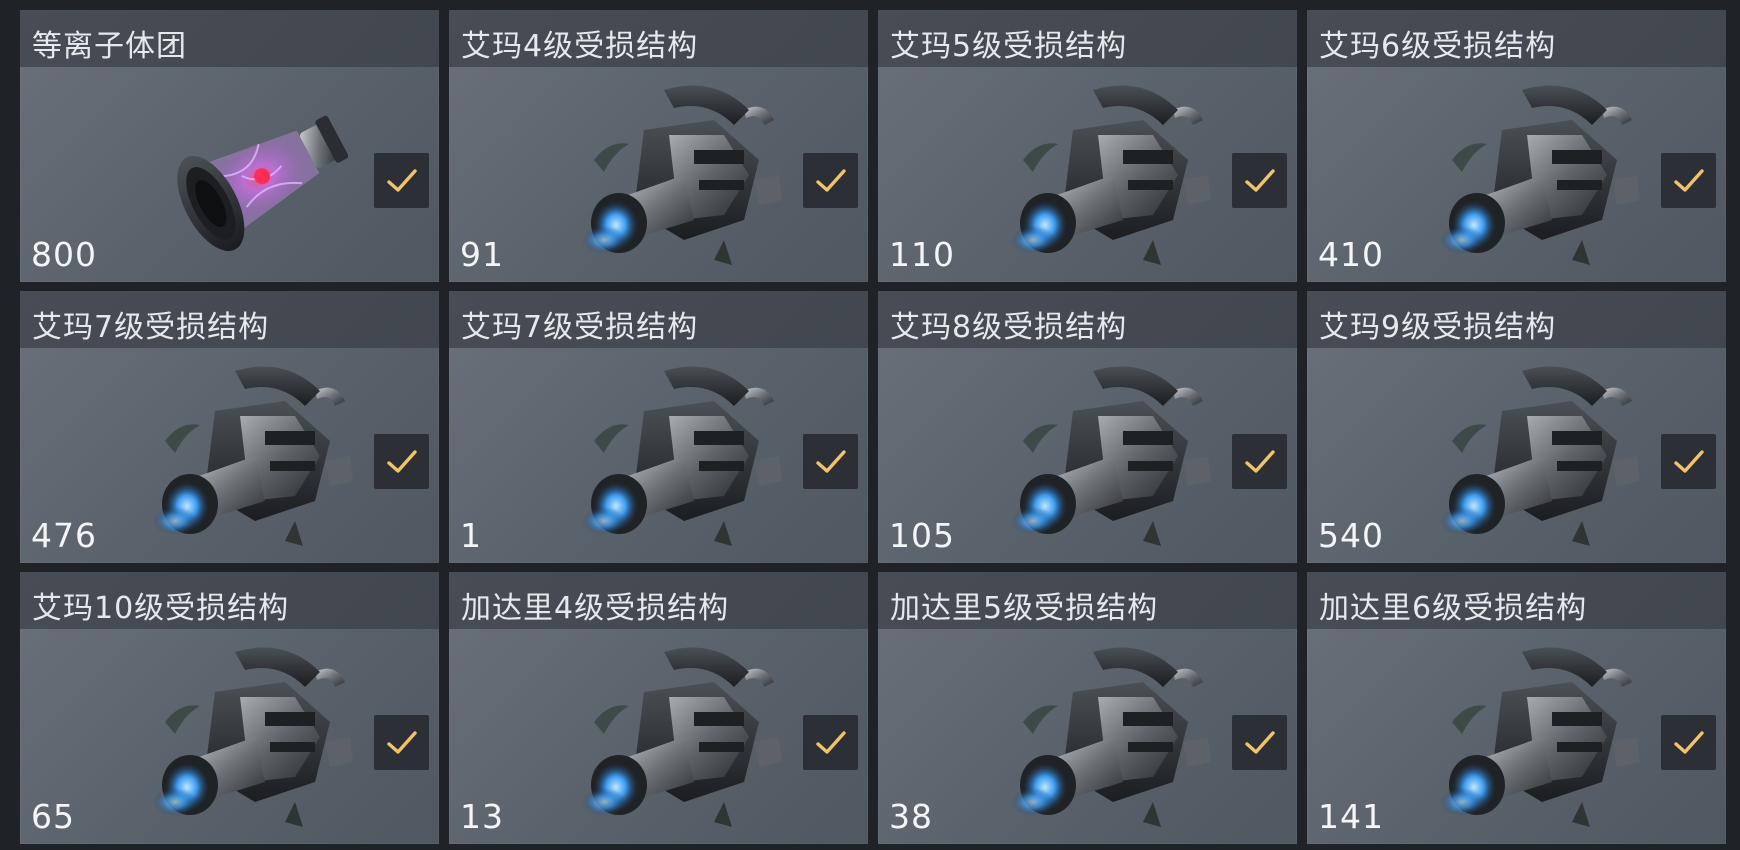  Describe the element at coordinates (229, 38) in the screenshot. I see `card-header: 等离子体团` at that location.